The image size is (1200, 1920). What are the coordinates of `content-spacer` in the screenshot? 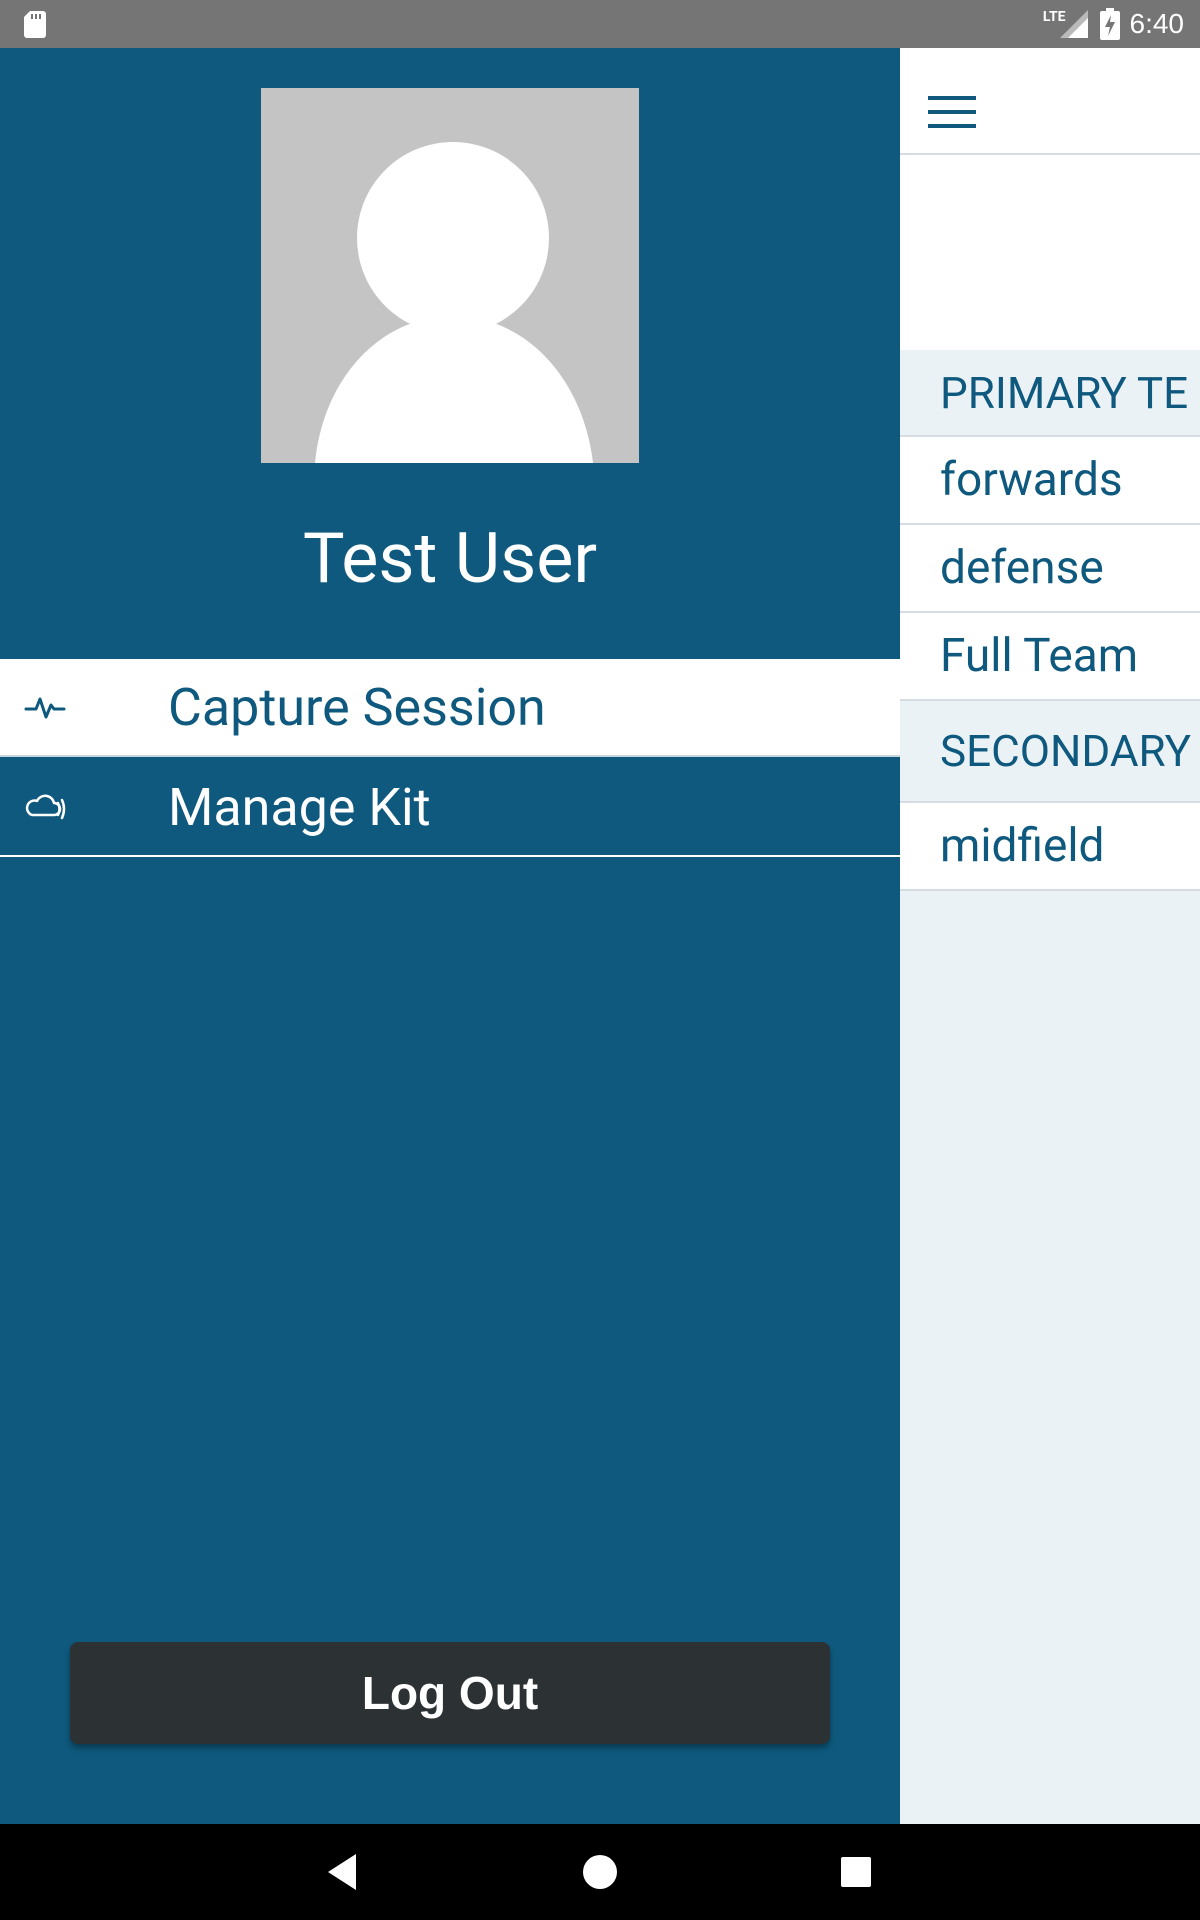 It's located at (1050, 252).